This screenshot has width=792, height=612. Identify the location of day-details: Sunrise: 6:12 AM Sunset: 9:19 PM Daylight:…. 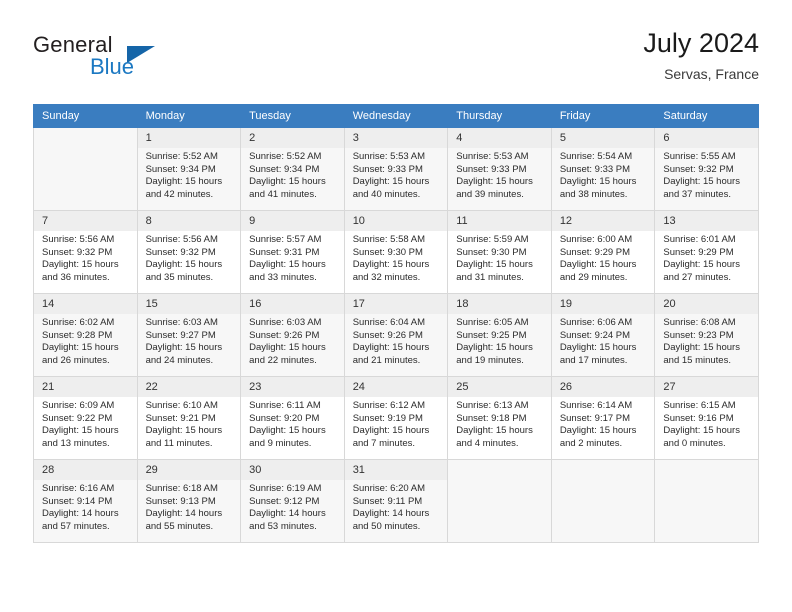
(396, 423).